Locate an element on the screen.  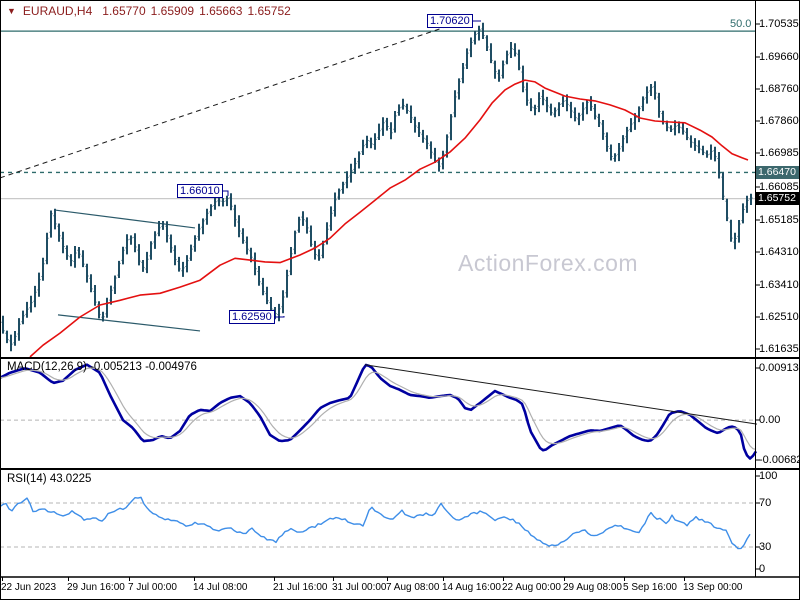
macd-axis-label: 0.00 is located at coordinates (770, 419).